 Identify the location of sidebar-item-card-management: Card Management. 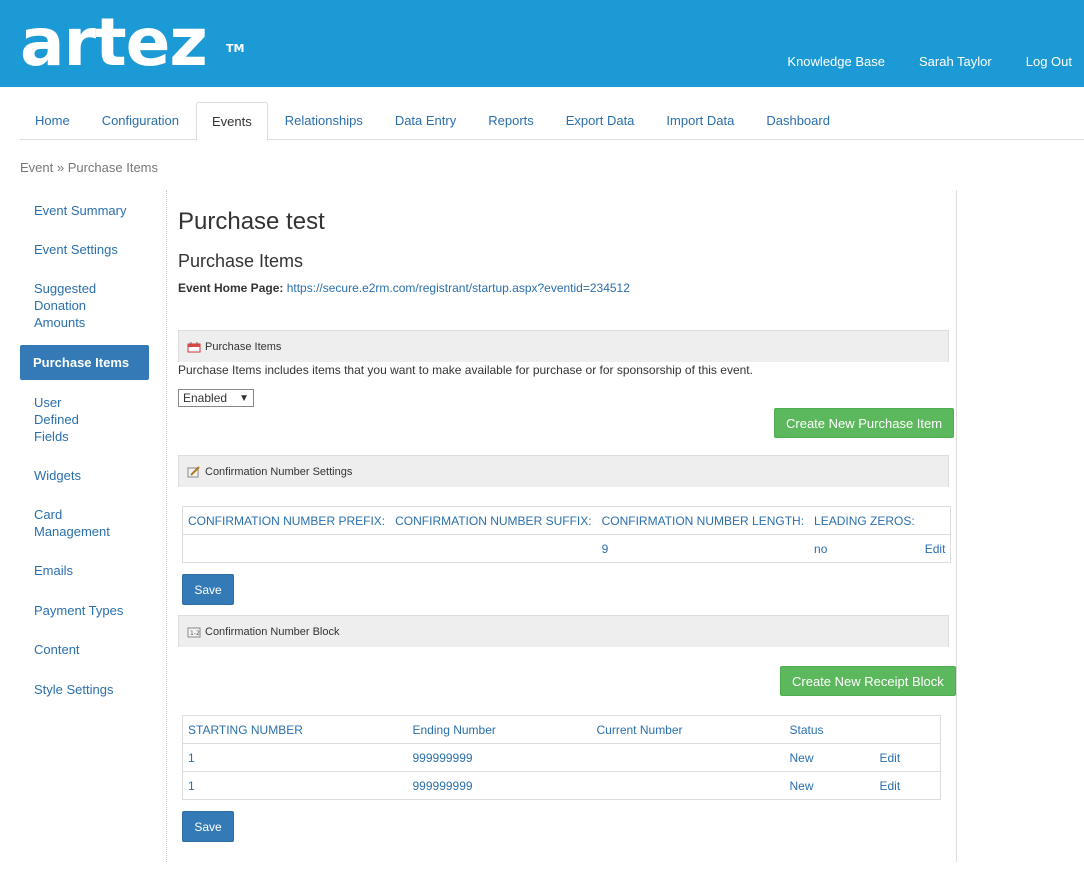
(70, 523).